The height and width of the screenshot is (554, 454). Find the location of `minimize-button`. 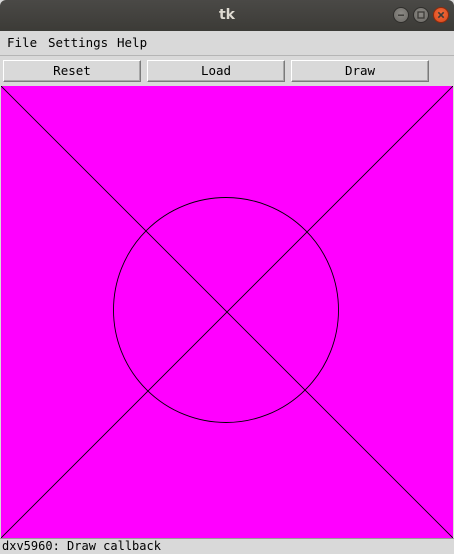

minimize-button is located at coordinates (401, 15).